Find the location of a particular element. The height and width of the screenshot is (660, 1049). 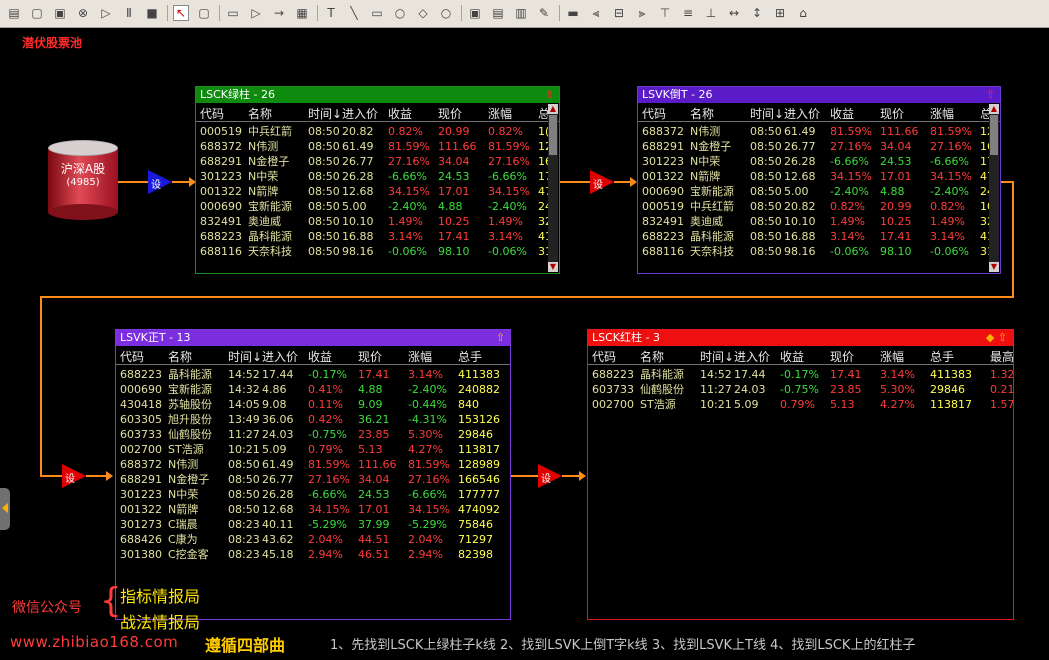

line-icon: ╲ is located at coordinates (354, 13).